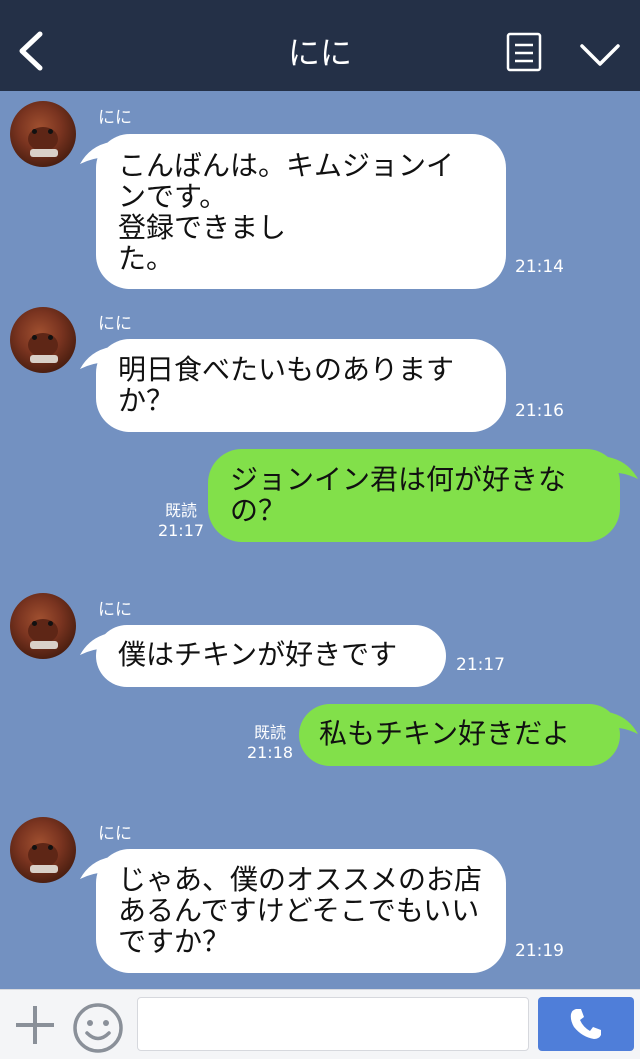 The height and width of the screenshot is (1059, 640). Describe the element at coordinates (286, 165) in the screenshot. I see `message-line: こんばんは。キムジョンイ` at that location.